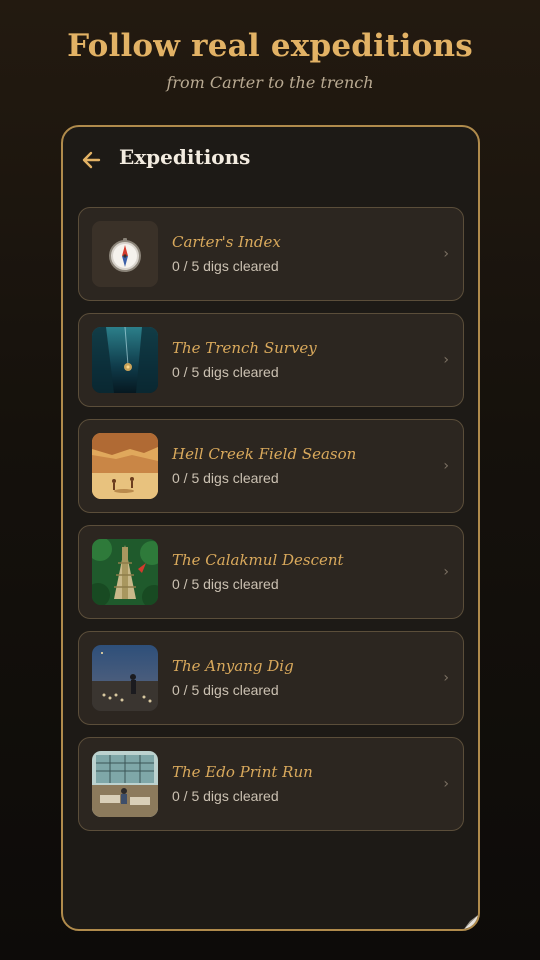 This screenshot has height=960, width=540. I want to click on badlands-dig-image, so click(125, 466).